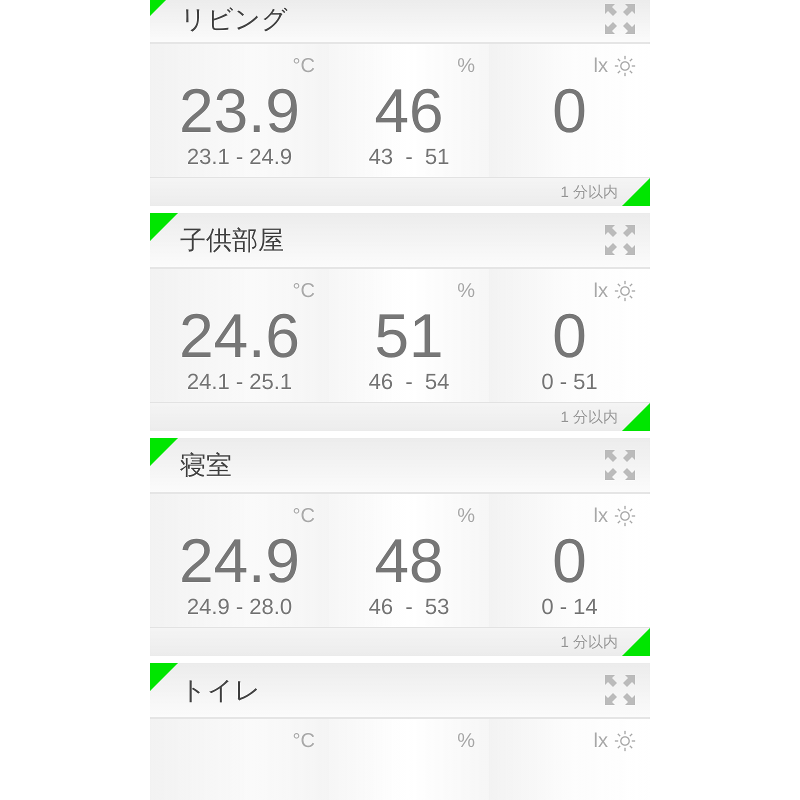  Describe the element at coordinates (239, 337) in the screenshot. I see `sensor-value: 24.6` at that location.